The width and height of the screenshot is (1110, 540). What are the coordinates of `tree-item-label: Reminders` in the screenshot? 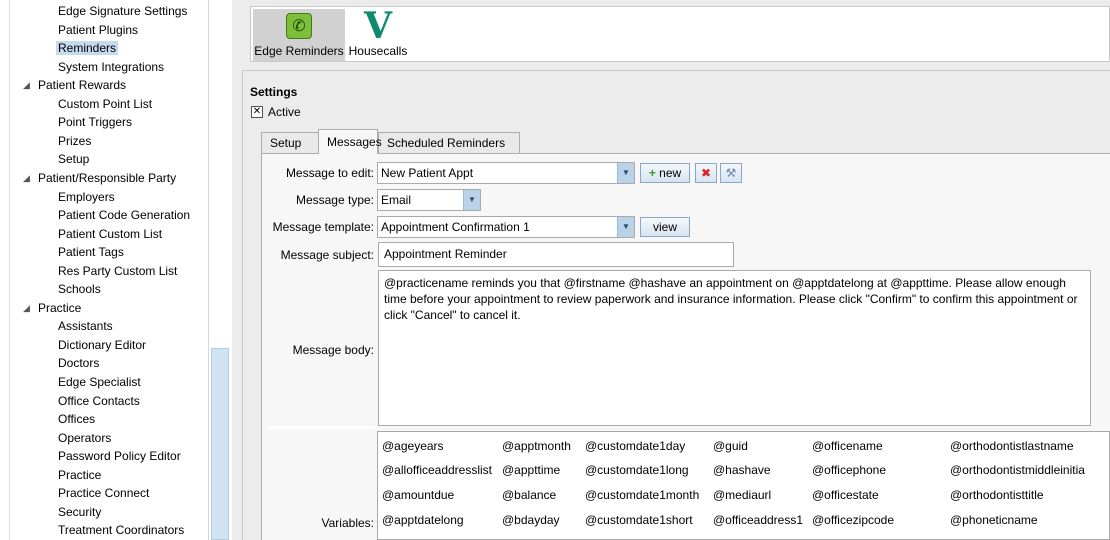 It's located at (87, 48).